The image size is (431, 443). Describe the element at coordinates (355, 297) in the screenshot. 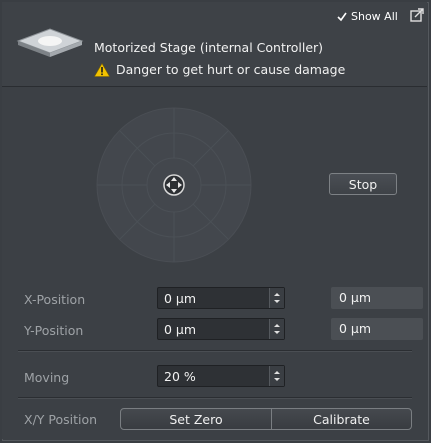

I see `x-position-readout-value: 0 µm` at that location.